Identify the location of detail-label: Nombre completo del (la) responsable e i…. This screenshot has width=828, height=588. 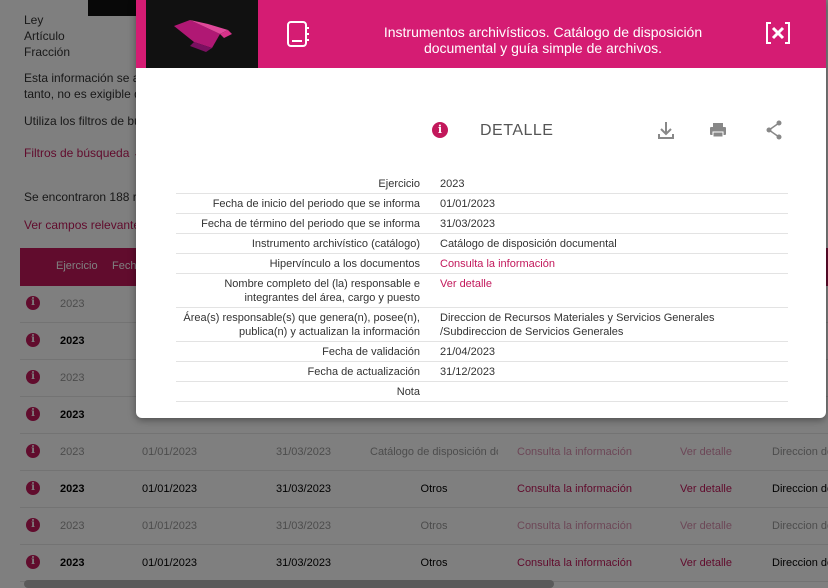
(303, 290).